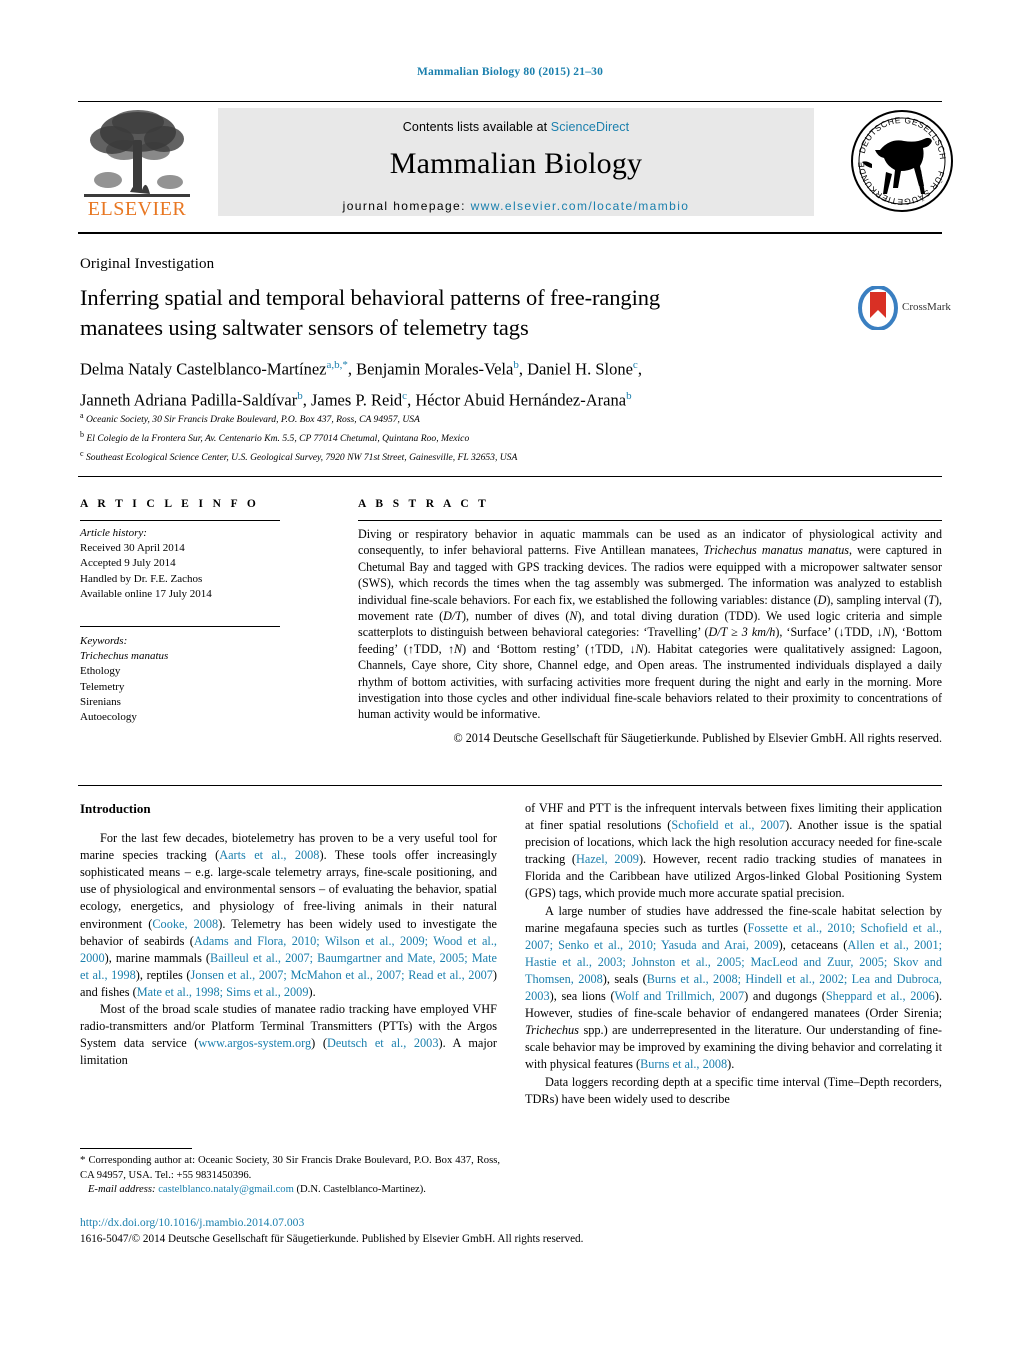  Describe the element at coordinates (319, 1043) in the screenshot. I see `text-run: ) (` at that location.